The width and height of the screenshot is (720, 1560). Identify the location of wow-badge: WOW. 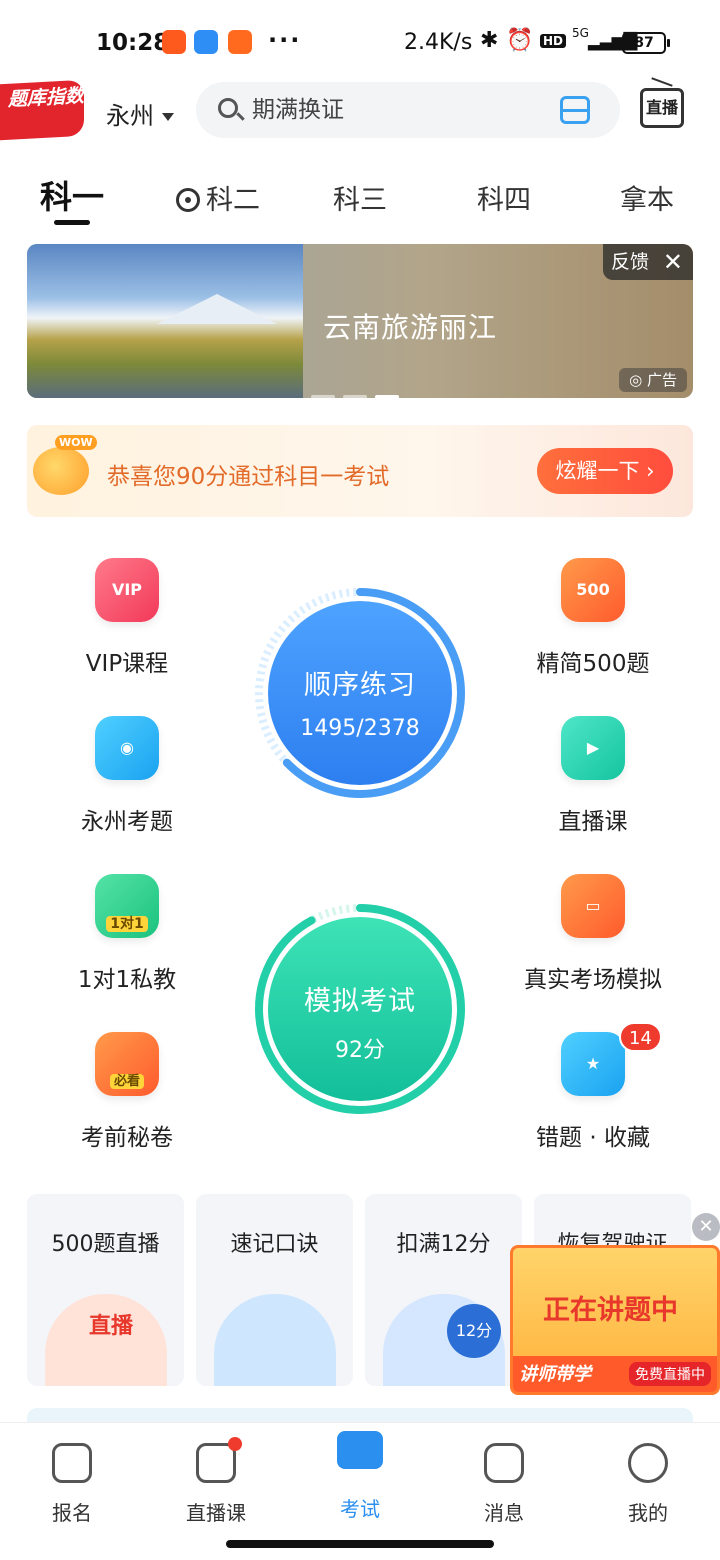
(76, 442).